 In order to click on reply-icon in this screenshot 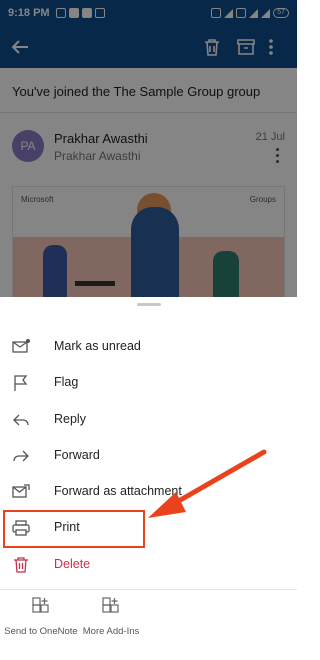, I will do `click(21, 420)`.